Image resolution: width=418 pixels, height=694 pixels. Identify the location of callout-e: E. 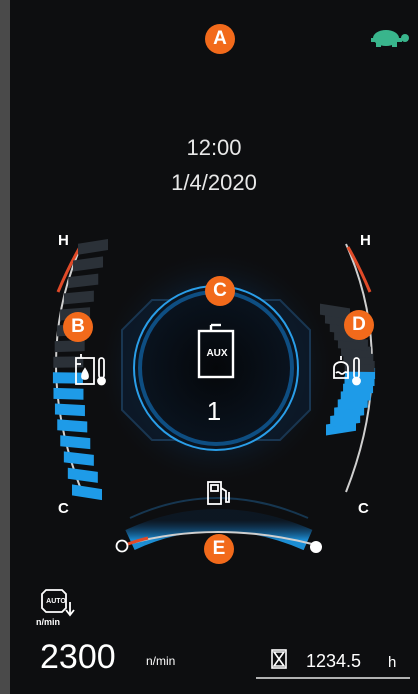
(219, 549).